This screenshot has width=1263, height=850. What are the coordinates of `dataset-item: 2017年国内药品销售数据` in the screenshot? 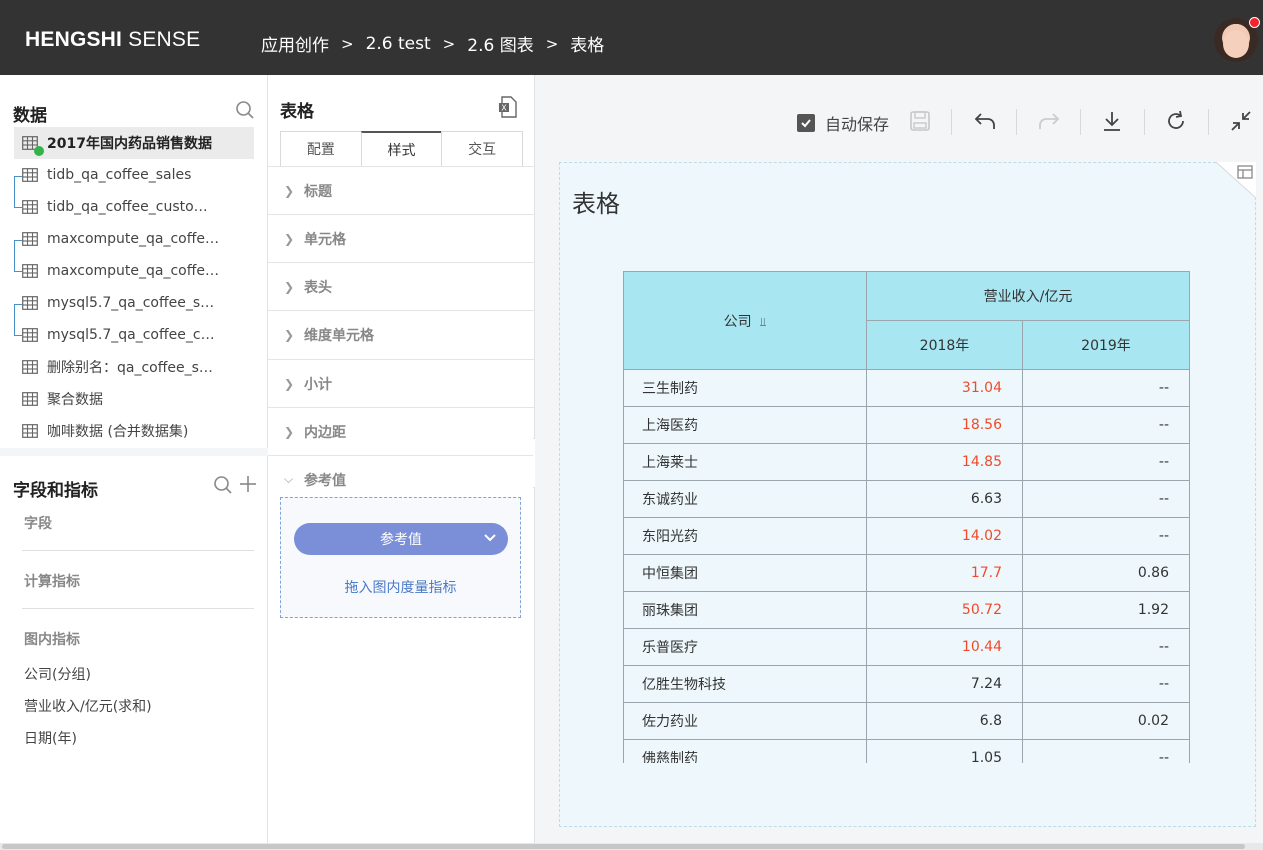 It's located at (134, 143).